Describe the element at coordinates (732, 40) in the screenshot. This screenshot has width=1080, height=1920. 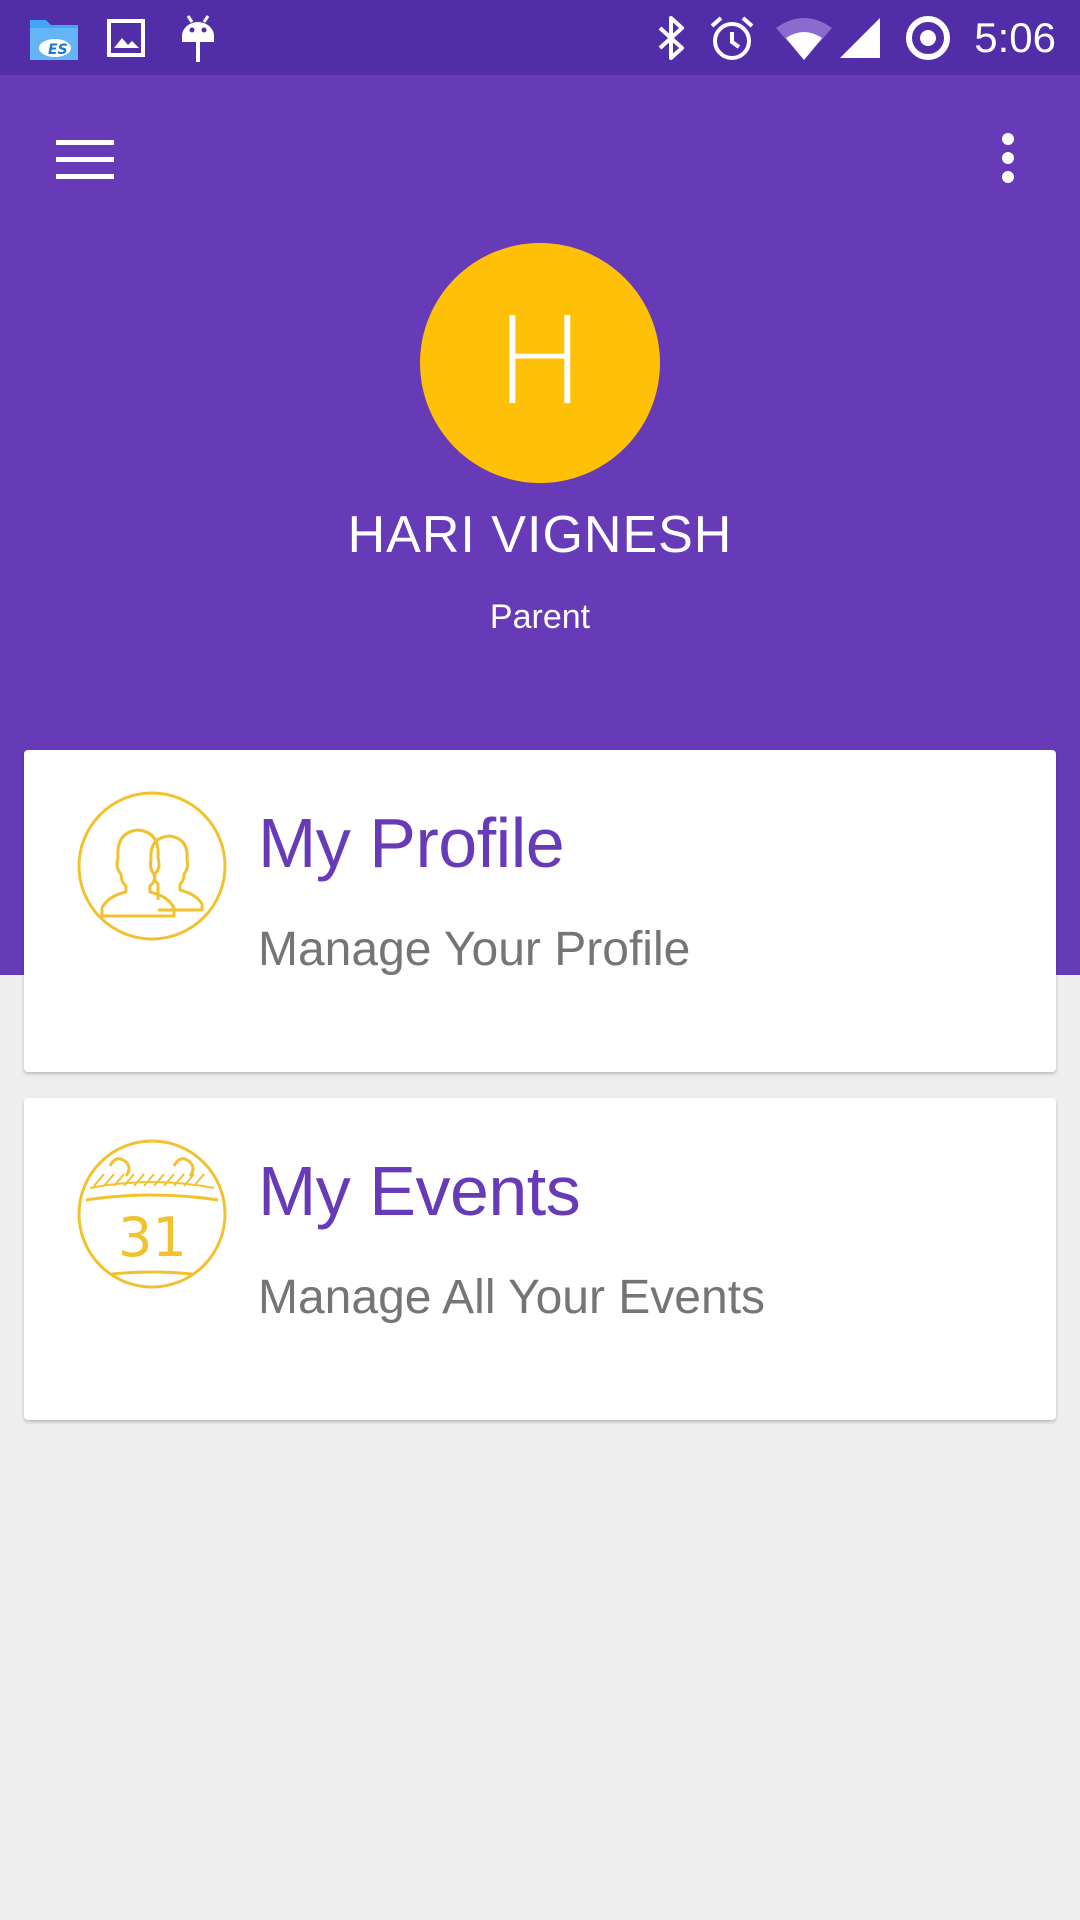
I see `alarm-icon` at that location.